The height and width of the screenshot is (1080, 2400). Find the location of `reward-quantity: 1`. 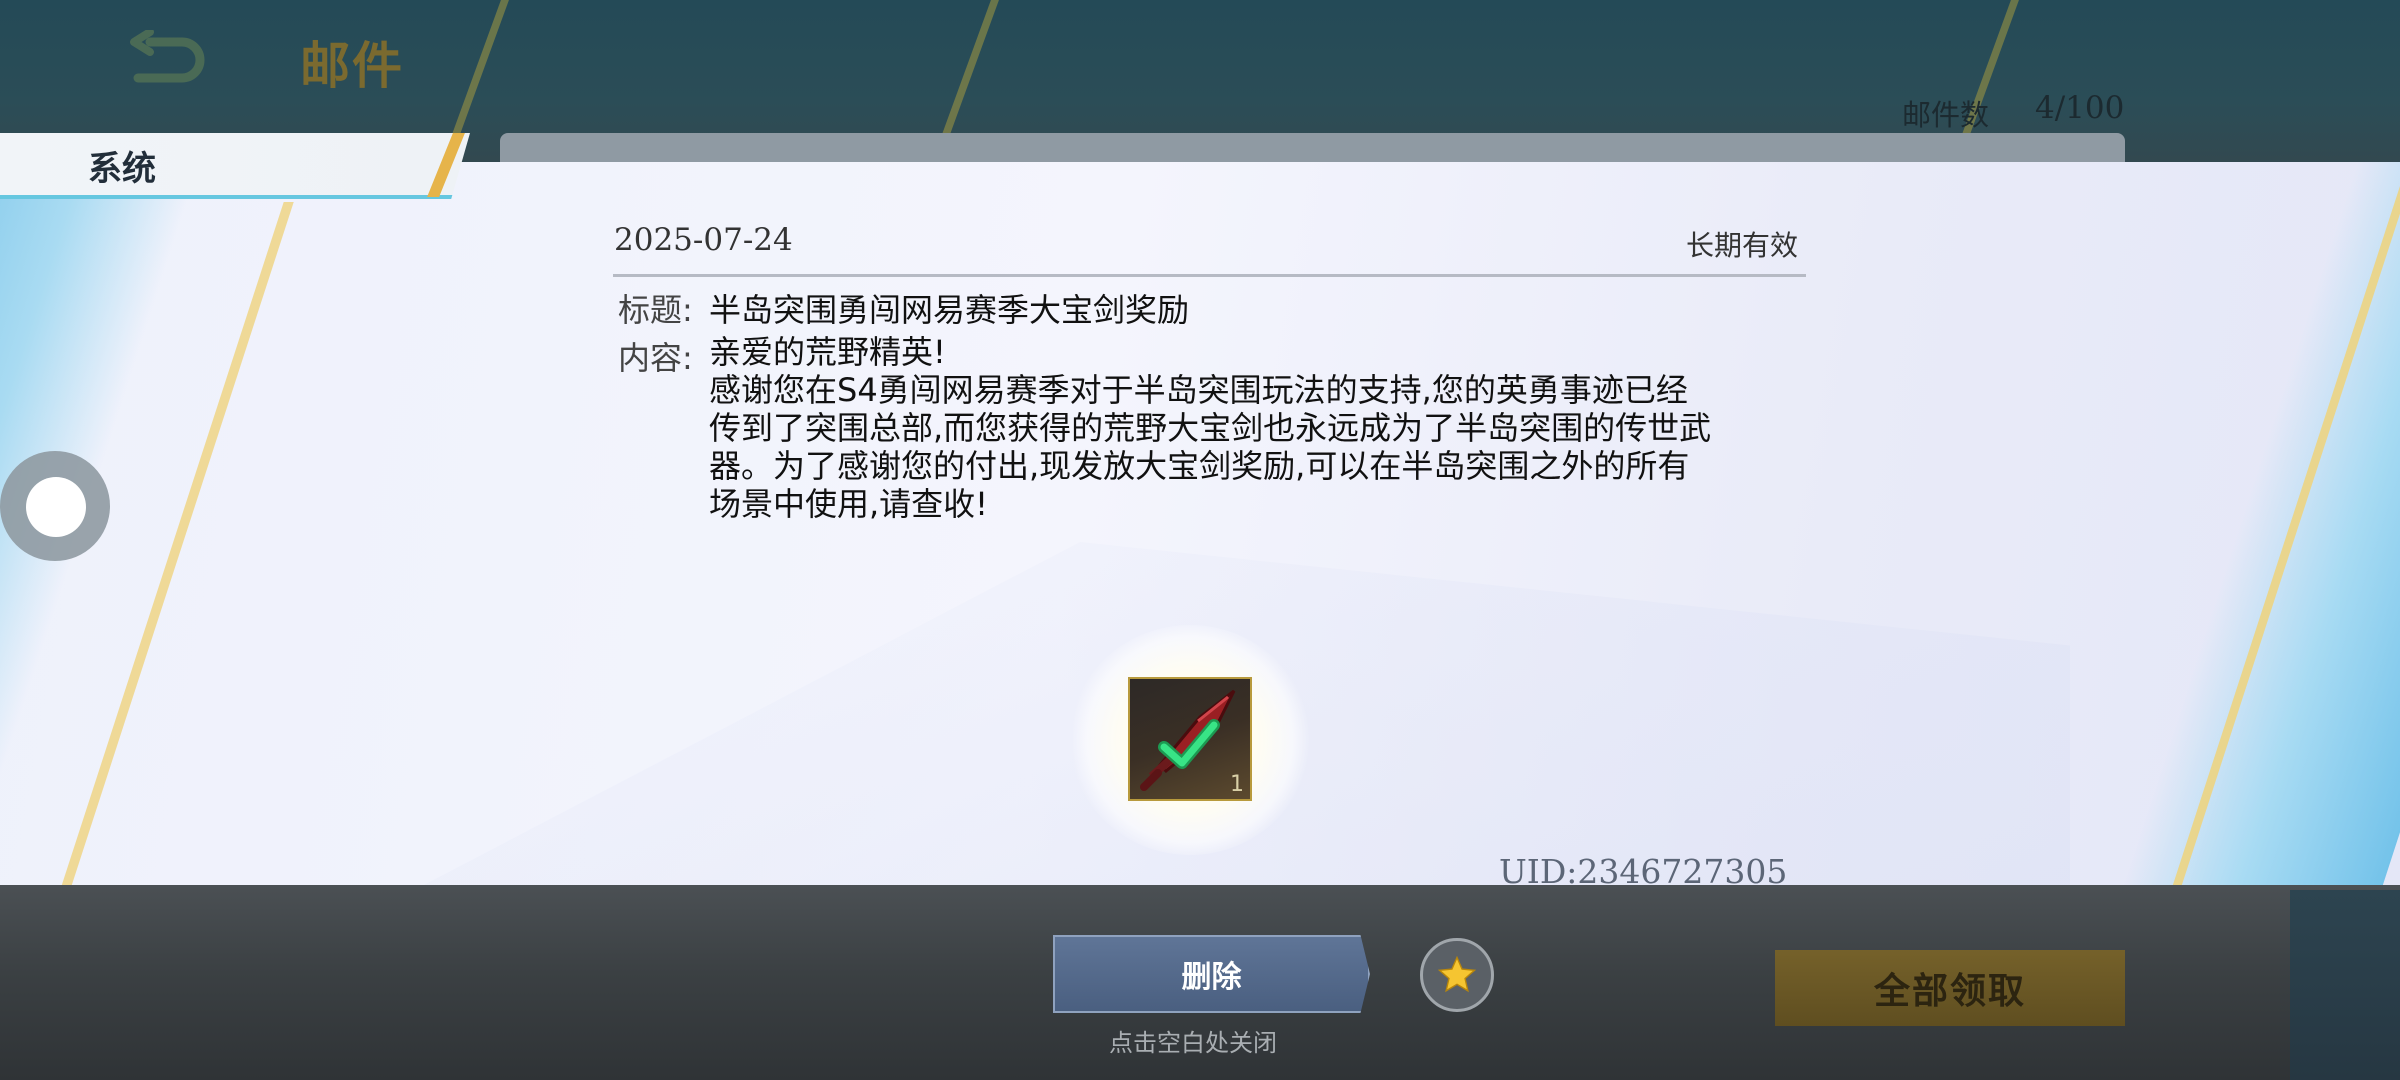

reward-quantity: 1 is located at coordinates (1237, 784).